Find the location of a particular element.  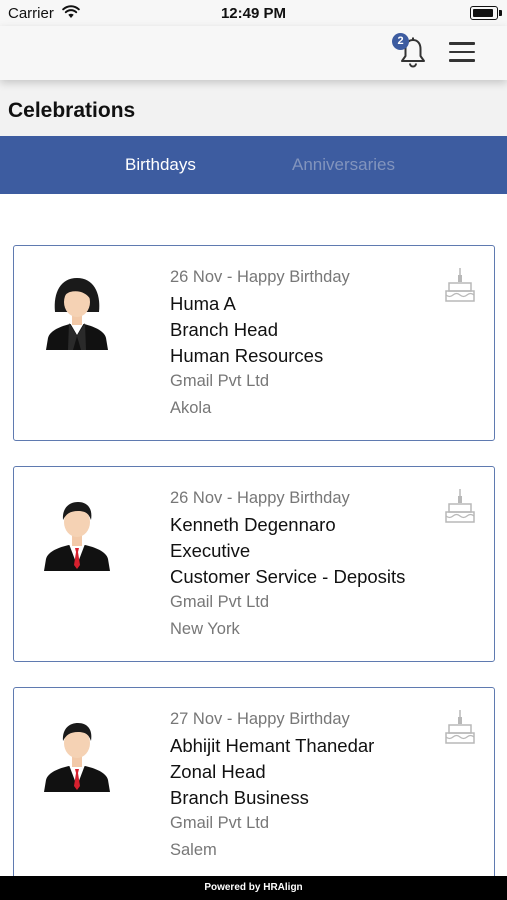

employee-designation: Executive is located at coordinates (210, 550).